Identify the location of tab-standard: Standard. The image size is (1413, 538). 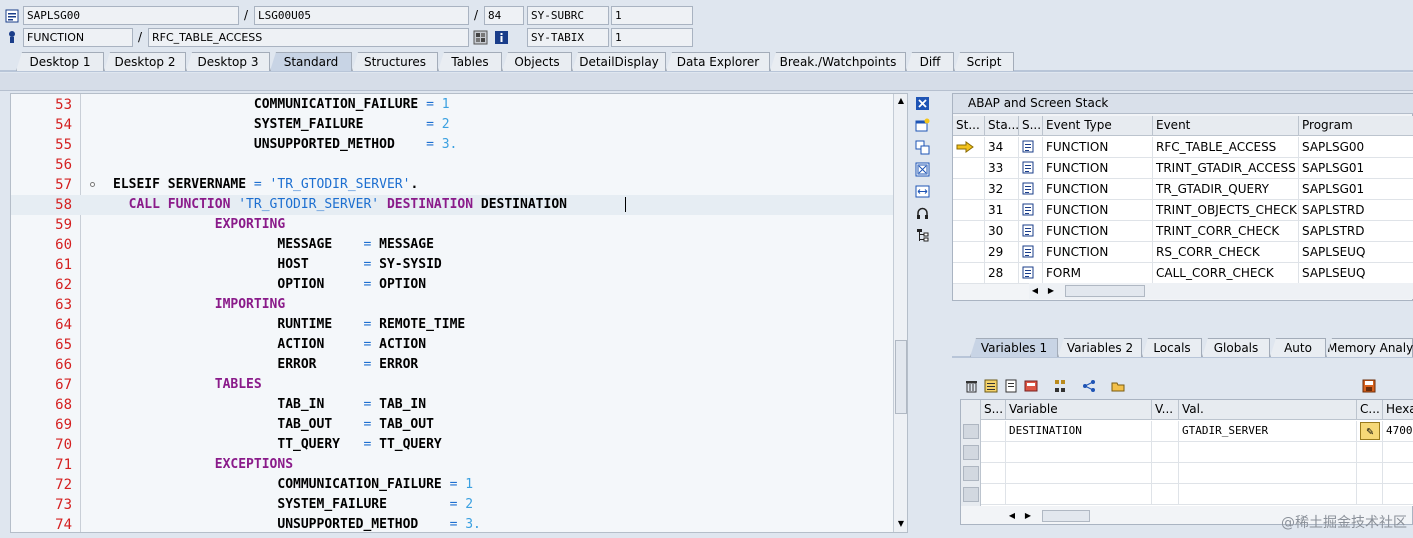
(311, 61).